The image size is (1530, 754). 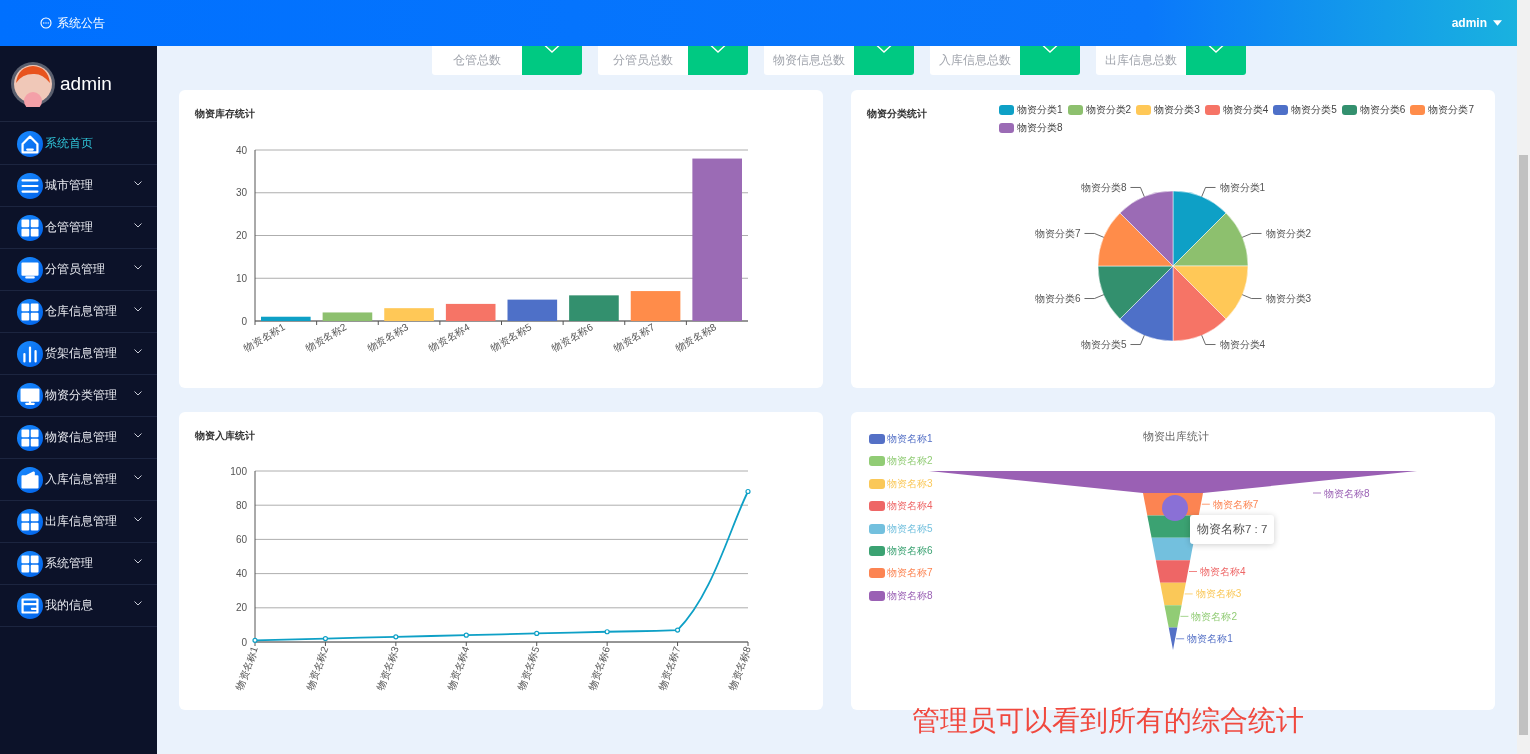 I want to click on segment-label: 物资名称3, so click(x=1218, y=594).